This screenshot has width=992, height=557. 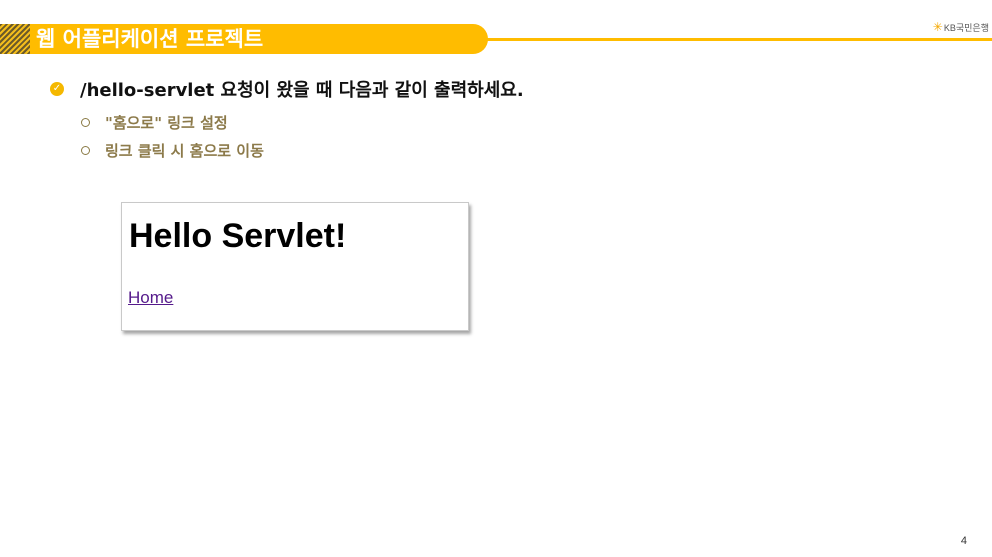 I want to click on servlet-heading: Hello Servlet!, so click(x=238, y=236).